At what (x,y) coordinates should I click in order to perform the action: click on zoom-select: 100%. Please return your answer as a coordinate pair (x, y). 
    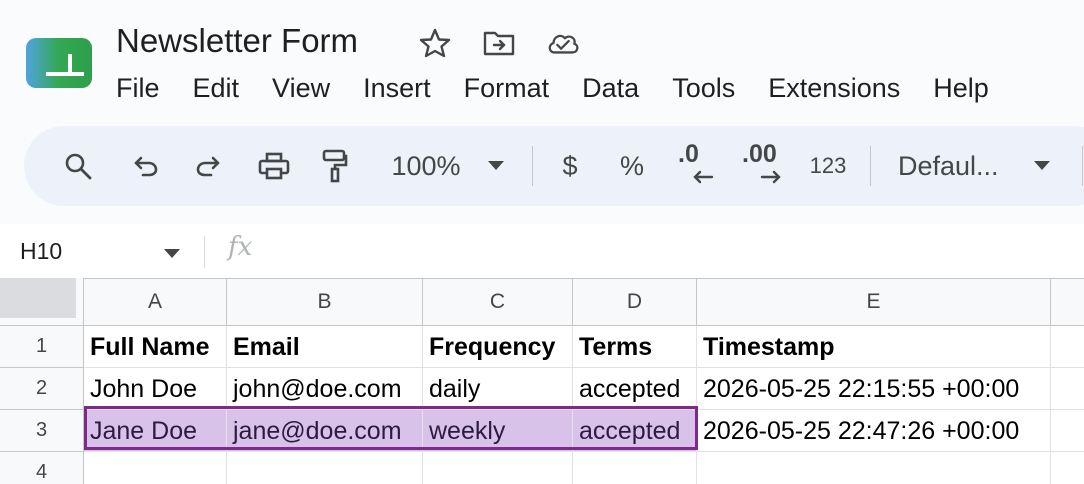
    Looking at the image, I should click on (426, 166).